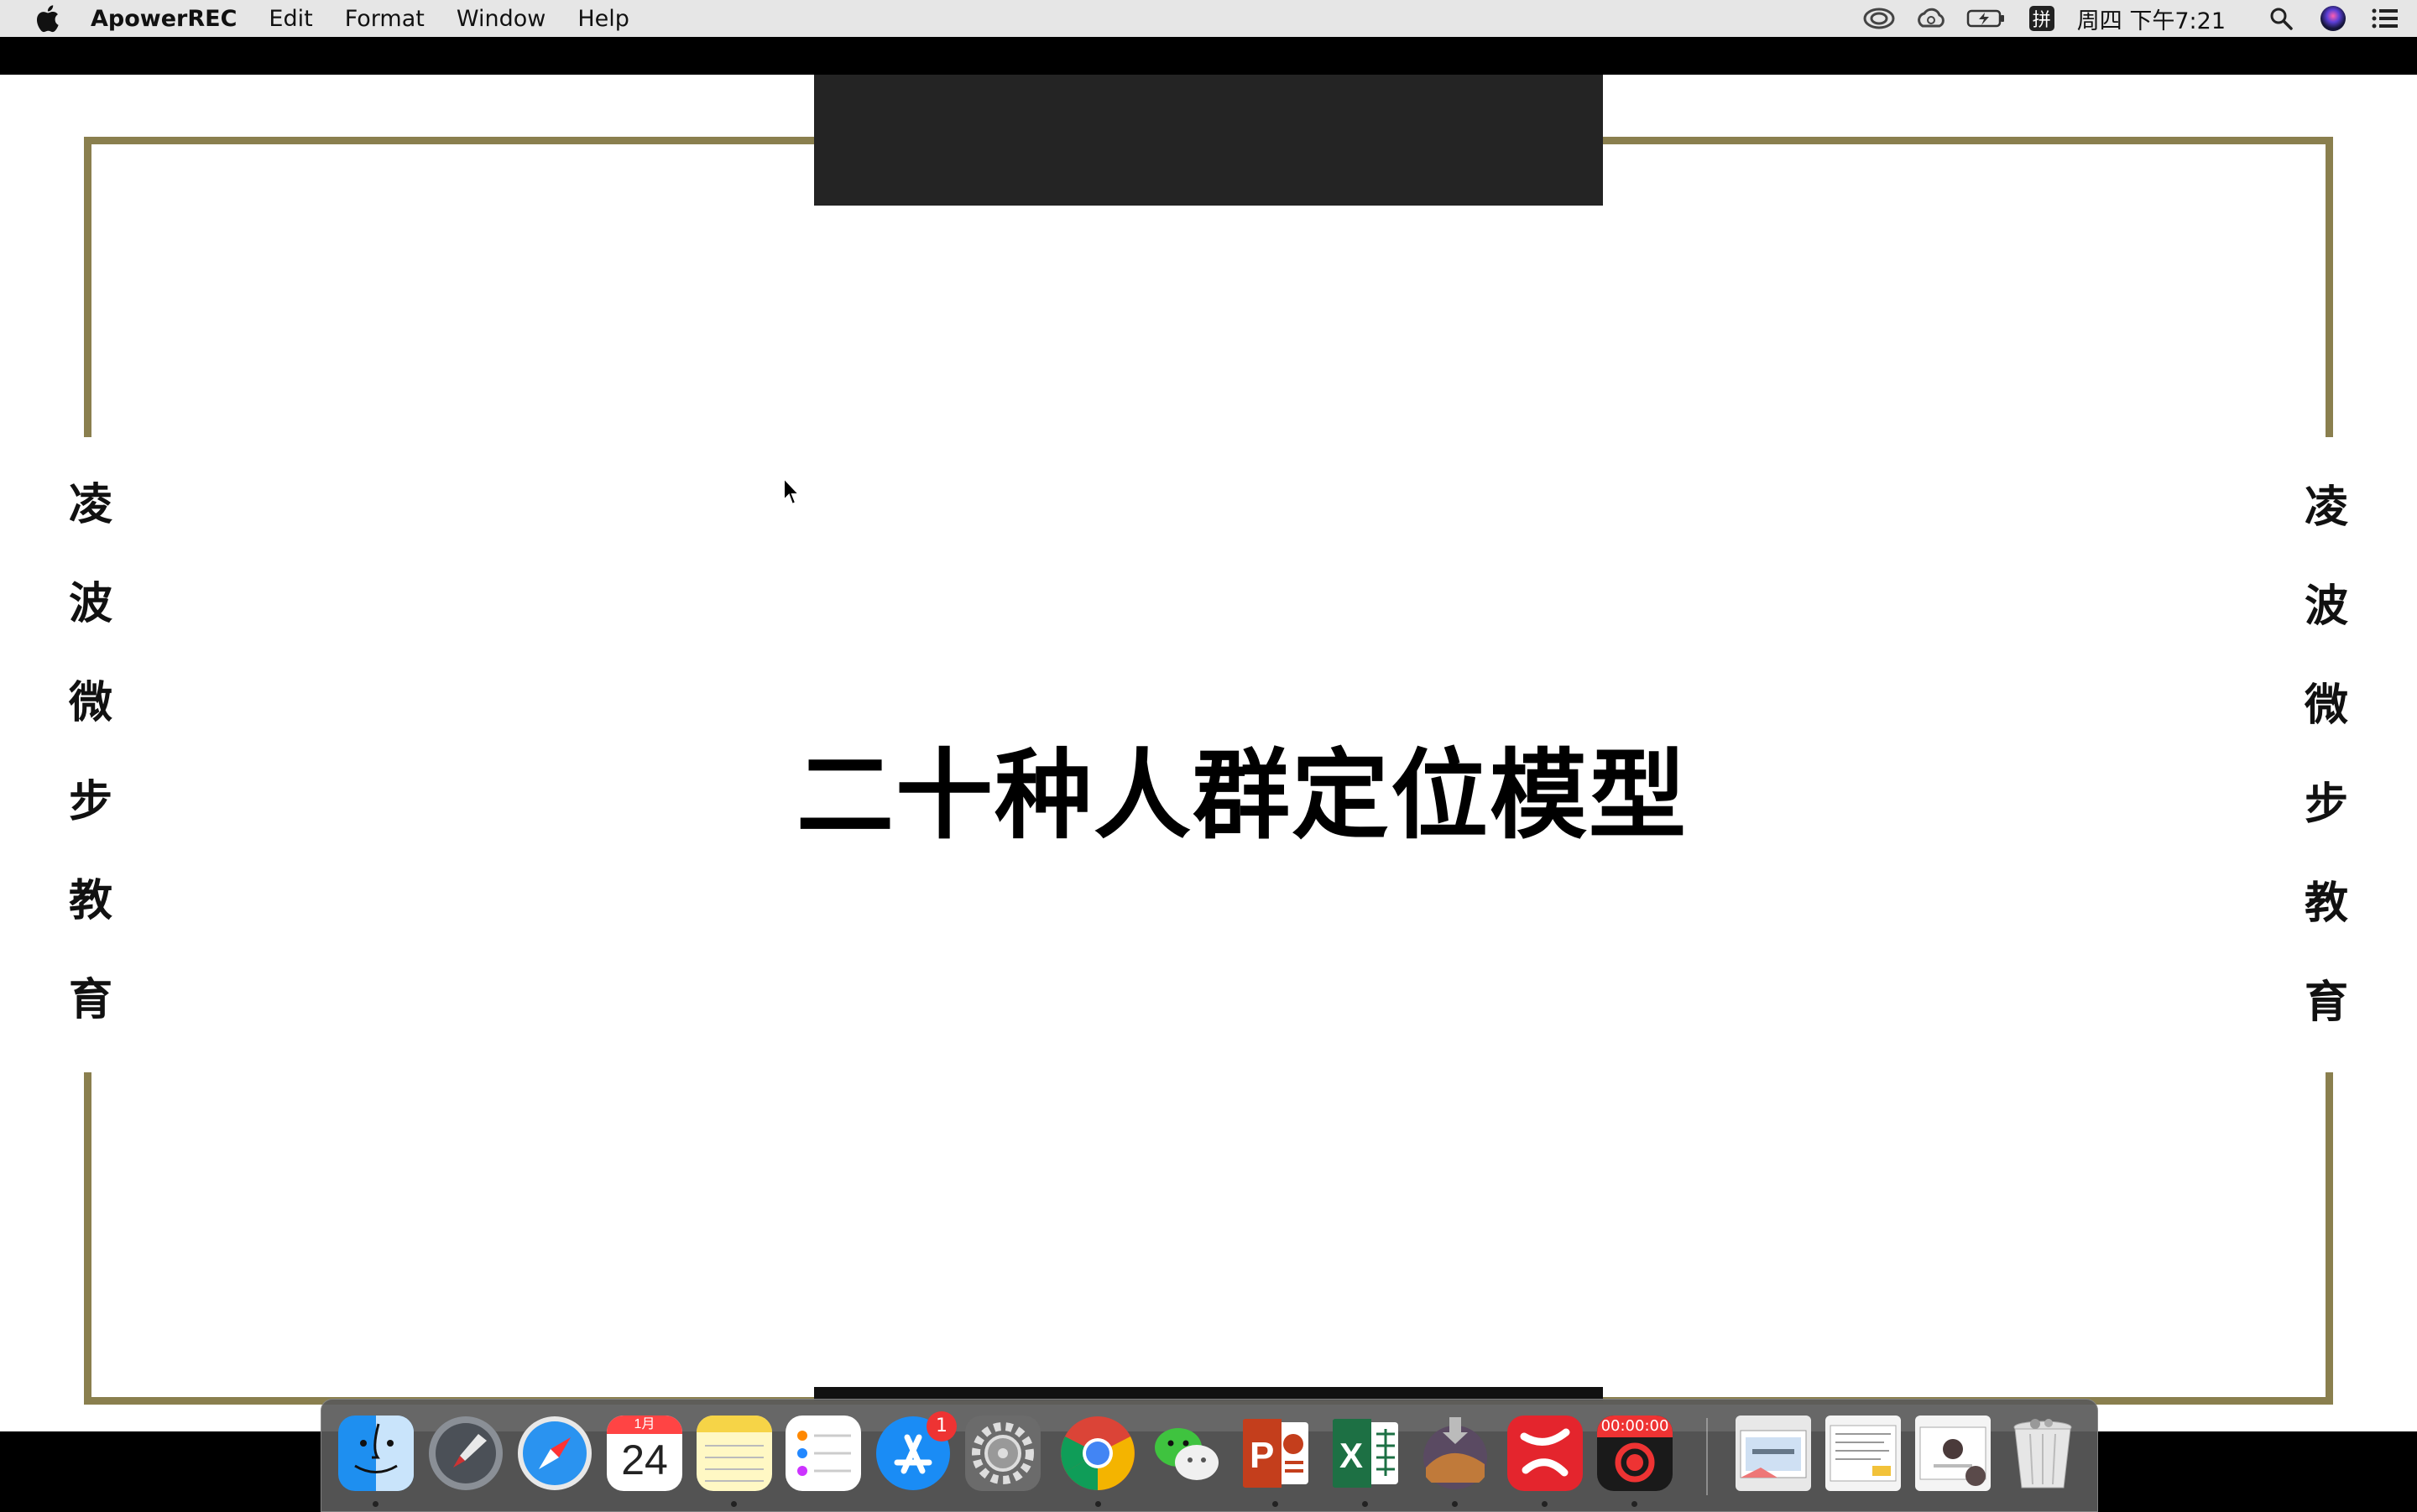 Image resolution: width=2417 pixels, height=1512 pixels. I want to click on finder-icon, so click(376, 1453).